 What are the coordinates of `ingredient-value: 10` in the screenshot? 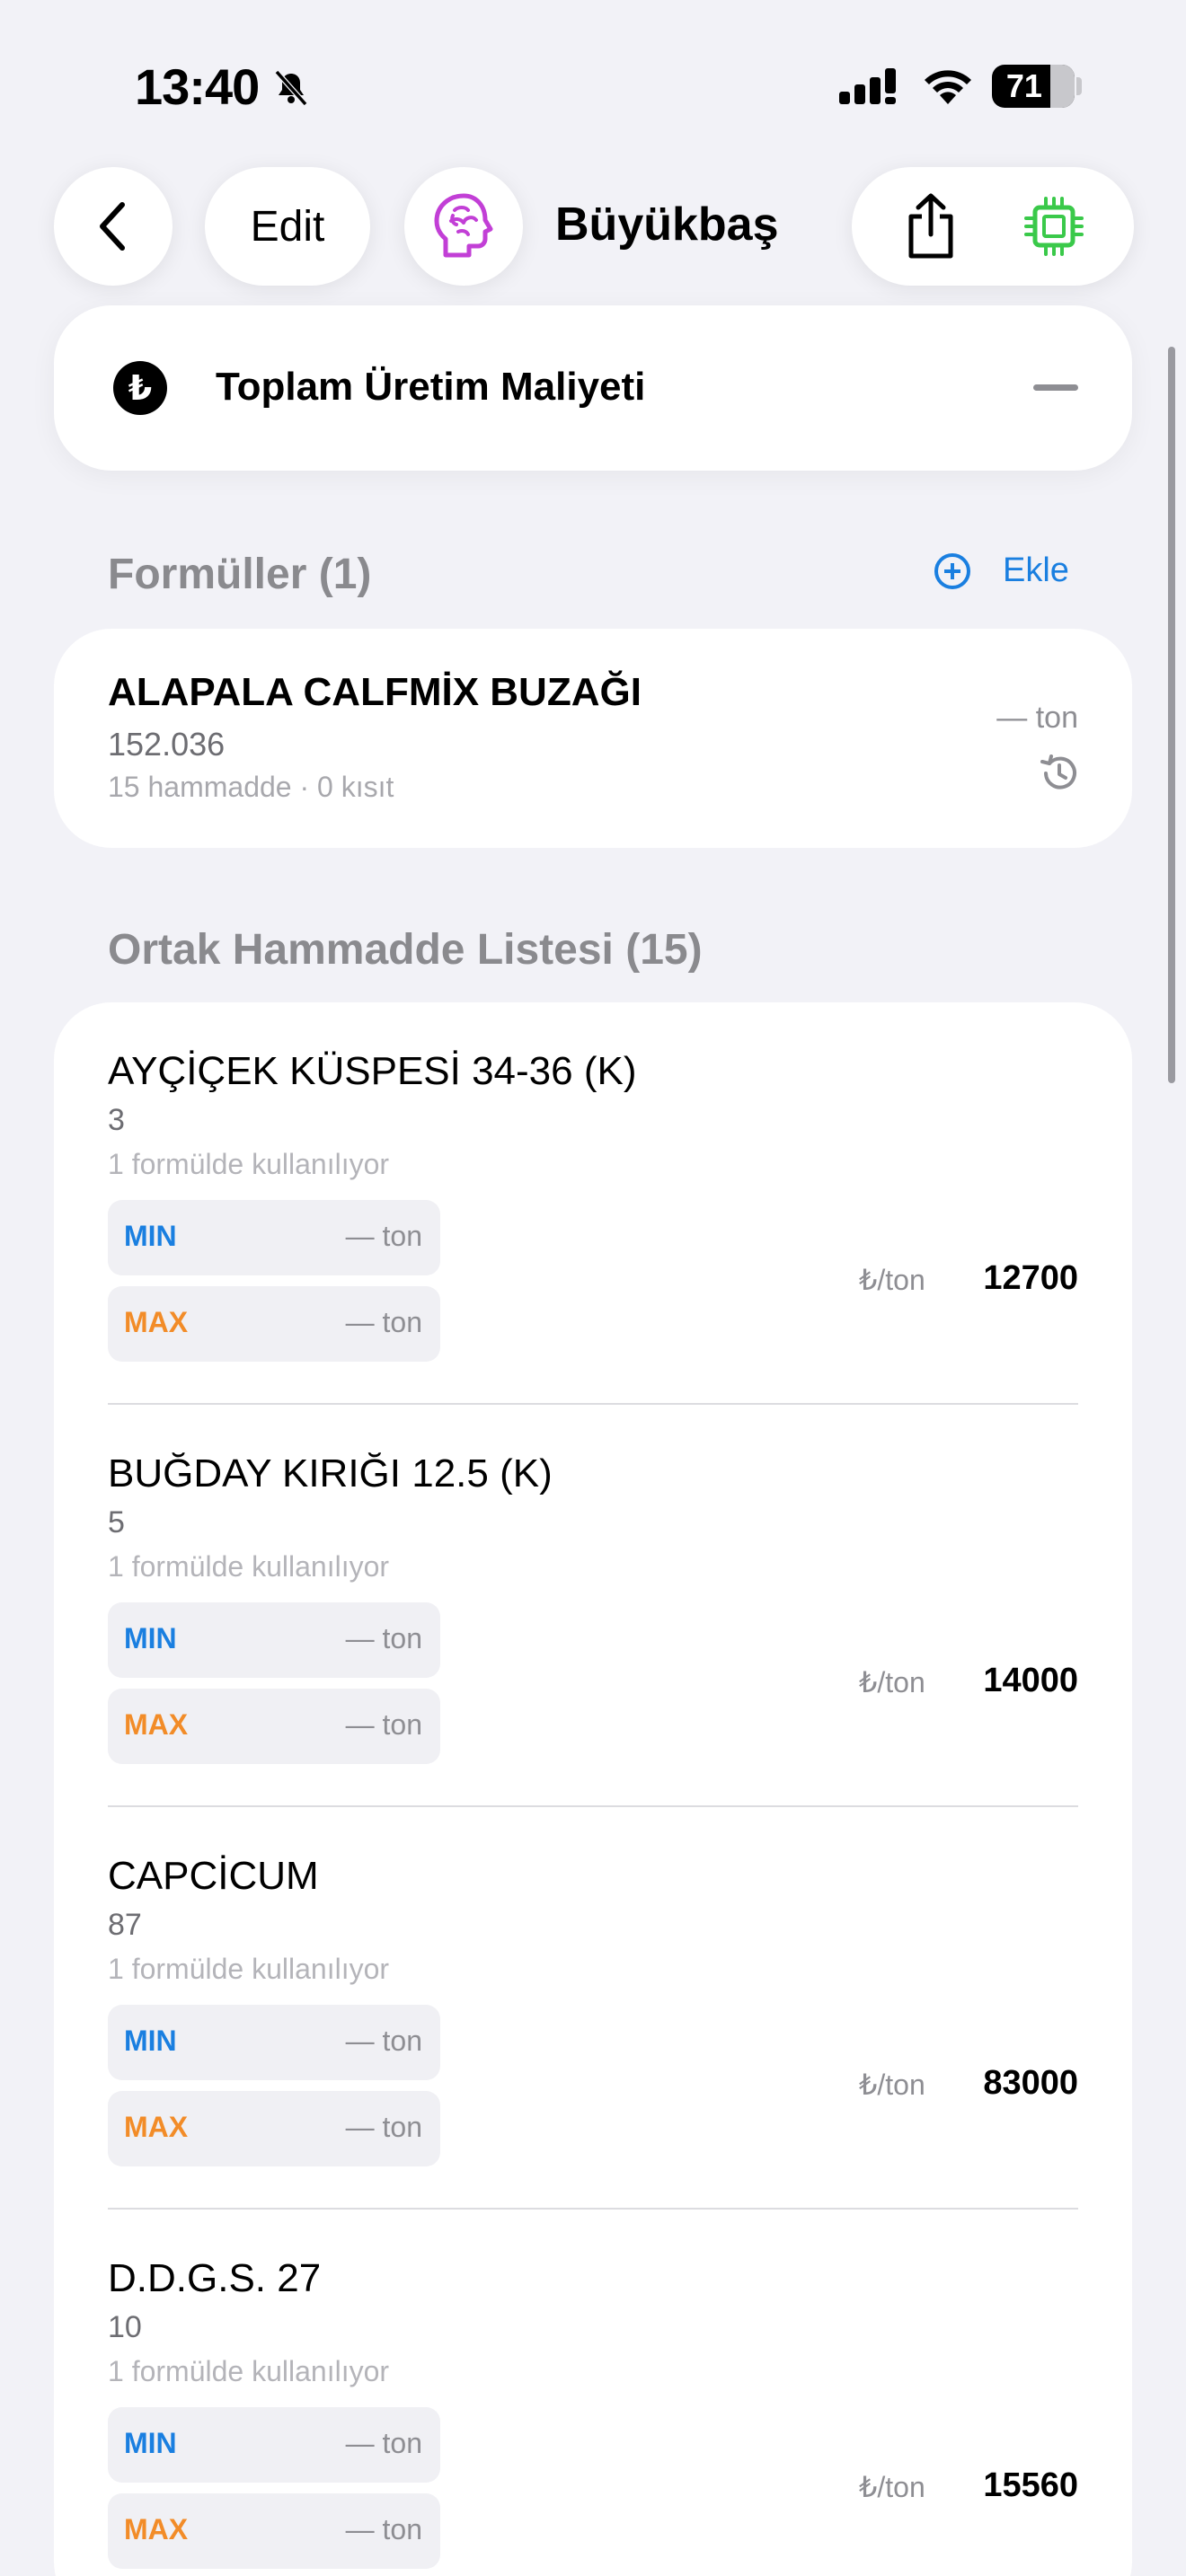 It's located at (125, 2327).